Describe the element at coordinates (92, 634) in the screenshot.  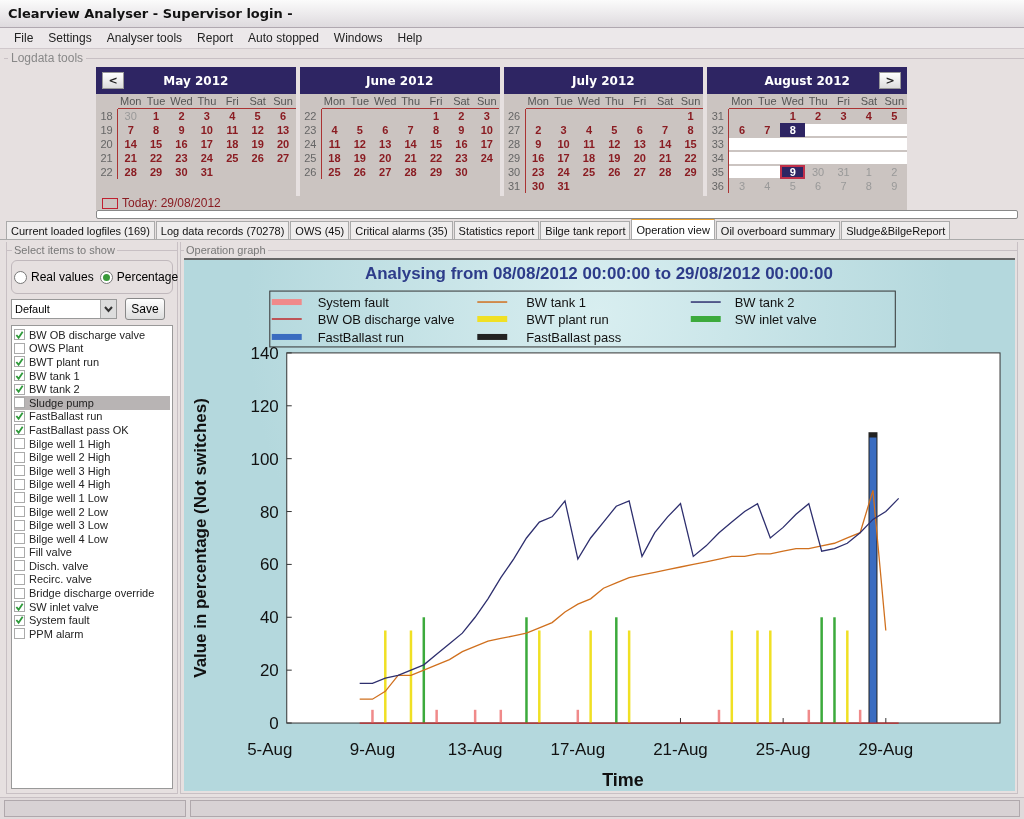
I see `list-item: PPM alarm` at that location.